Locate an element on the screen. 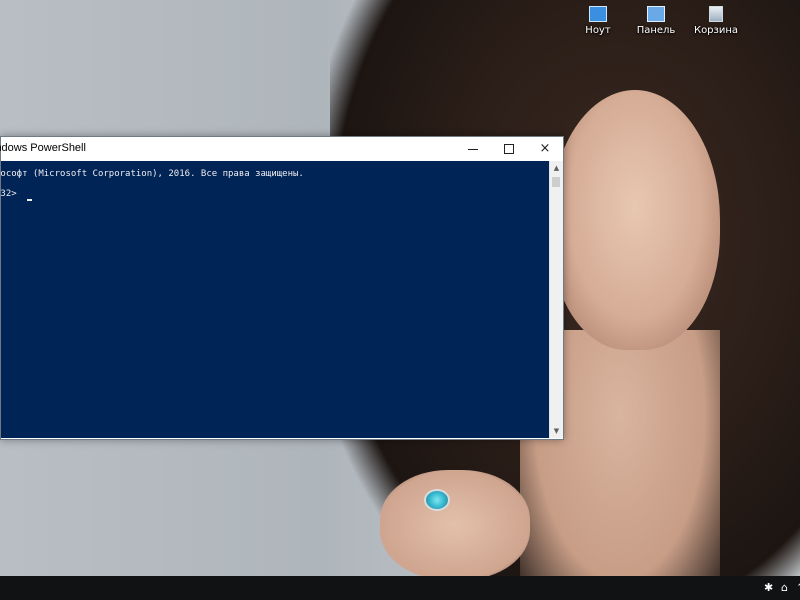 This screenshot has width=800, height=600. desktop-icon-recycle-bin: Корзина is located at coordinates (716, 20).